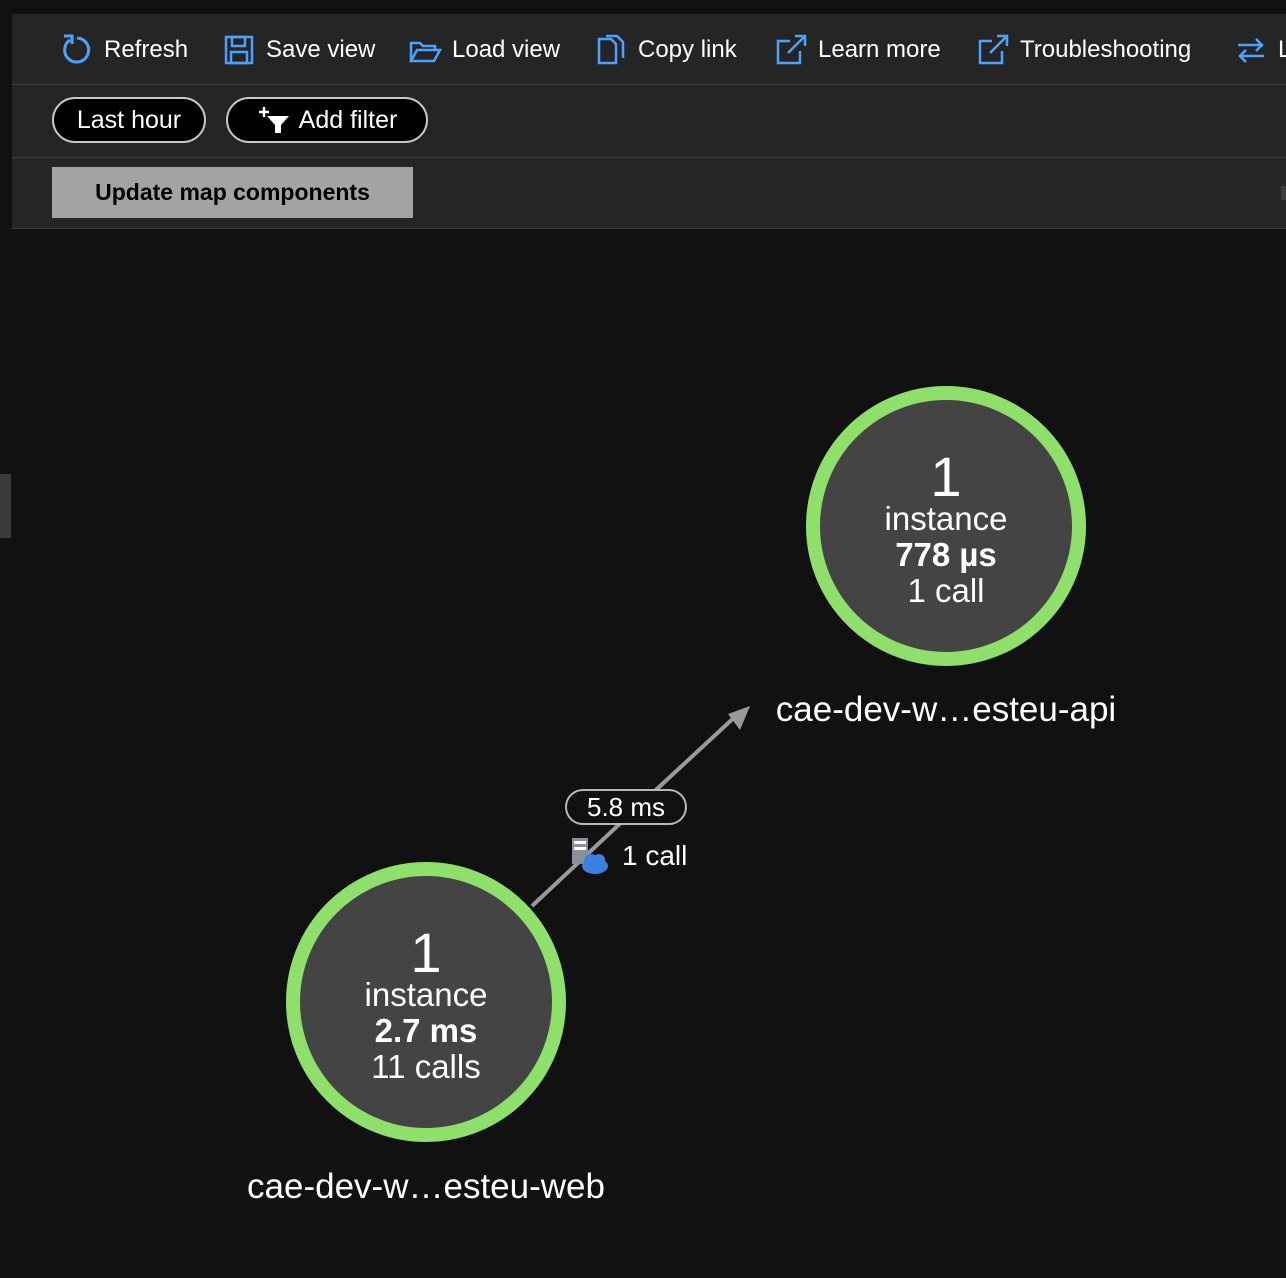 The height and width of the screenshot is (1278, 1286). I want to click on node-api-label: cae-dev-w…esteu-api, so click(946, 710).